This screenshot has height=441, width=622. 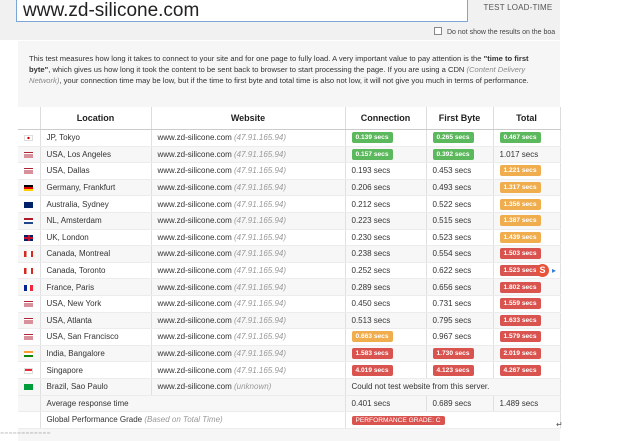 I want to click on first-byte-cell: 0.265 secs, so click(x=460, y=138).